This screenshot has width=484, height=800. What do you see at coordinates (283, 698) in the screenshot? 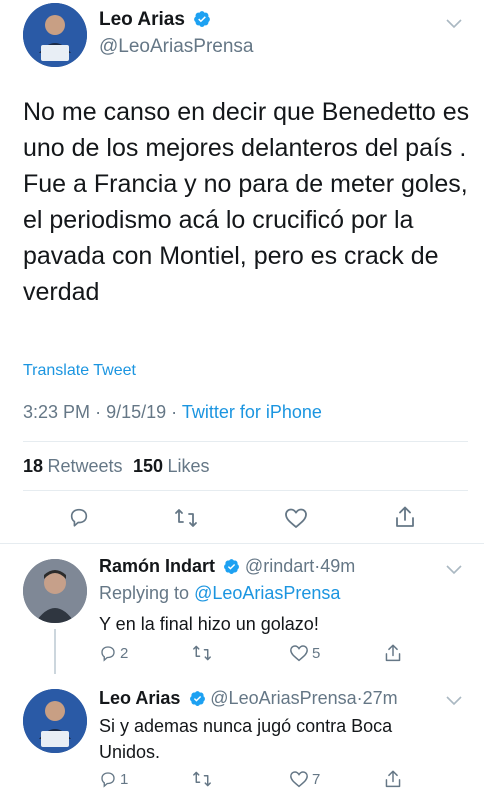
I see `reply-author-handle: @LeoAriasPrensa` at bounding box center [283, 698].